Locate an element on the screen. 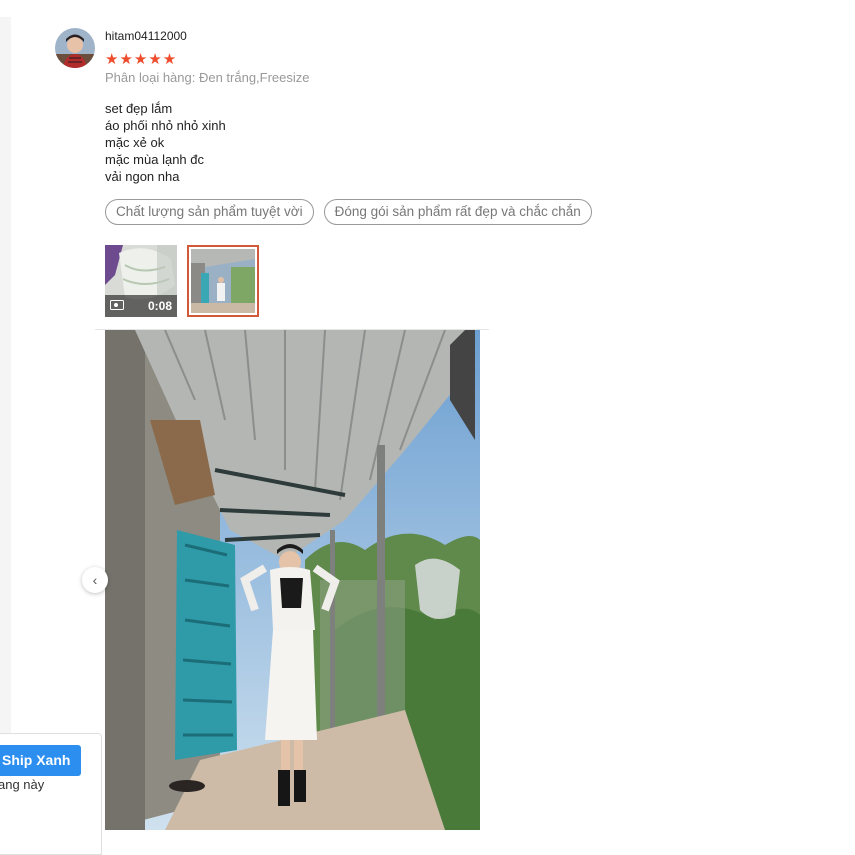 This screenshot has width=855, height=855. star-rating: ★★★★★ is located at coordinates (141, 59).